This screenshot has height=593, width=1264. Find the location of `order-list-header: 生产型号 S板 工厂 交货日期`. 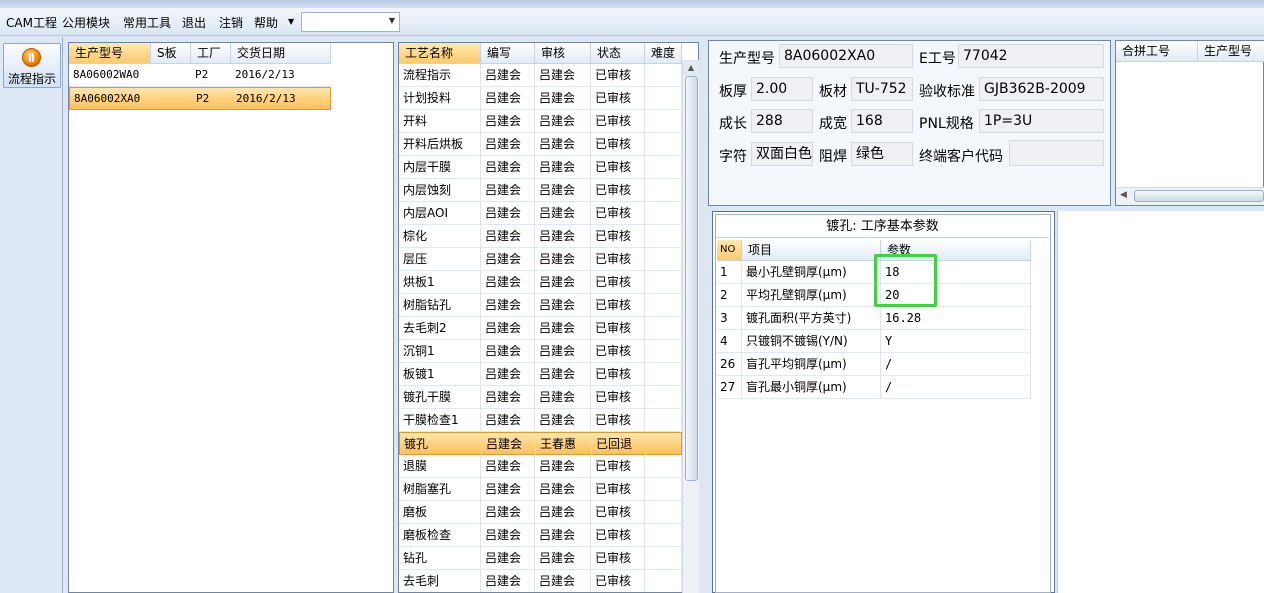

order-list-header: 生产型号 S板 工厂 交货日期 is located at coordinates (200, 53).